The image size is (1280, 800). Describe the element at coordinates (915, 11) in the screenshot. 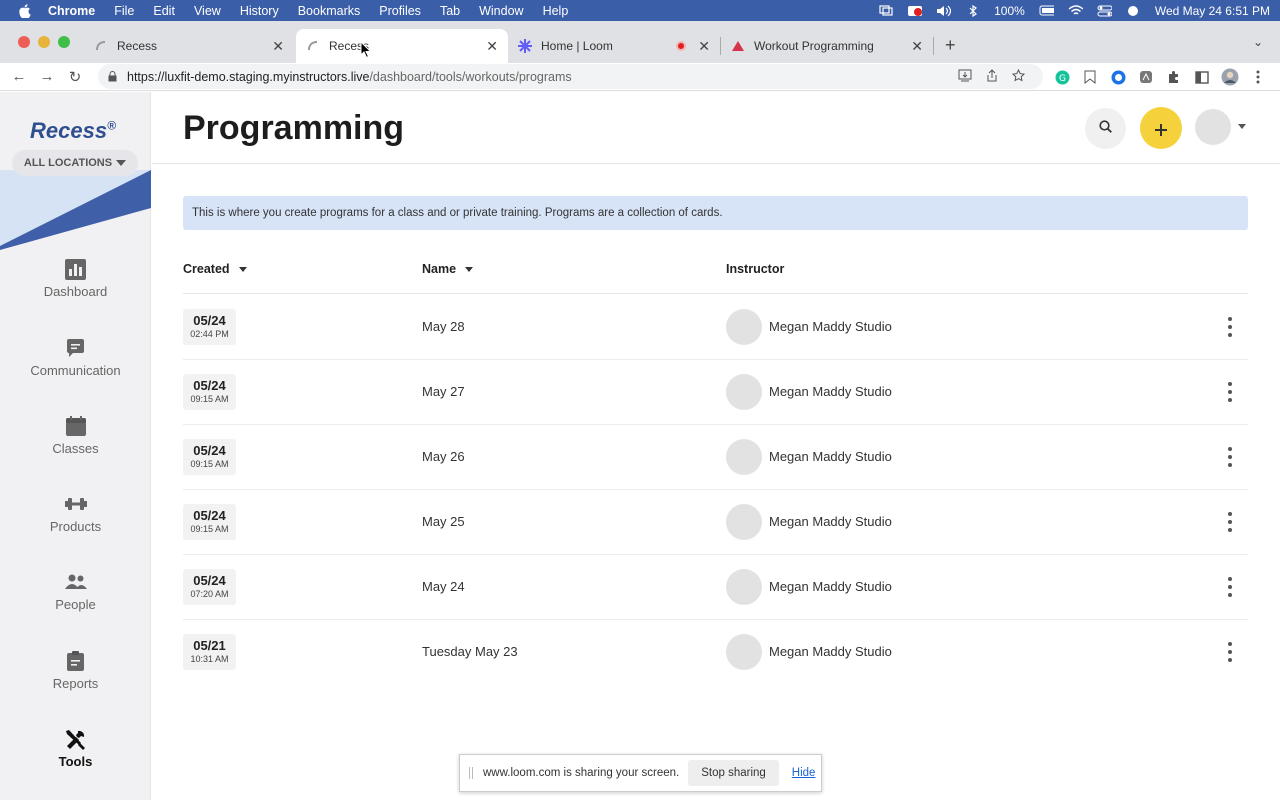

I see `recording-icon` at that location.